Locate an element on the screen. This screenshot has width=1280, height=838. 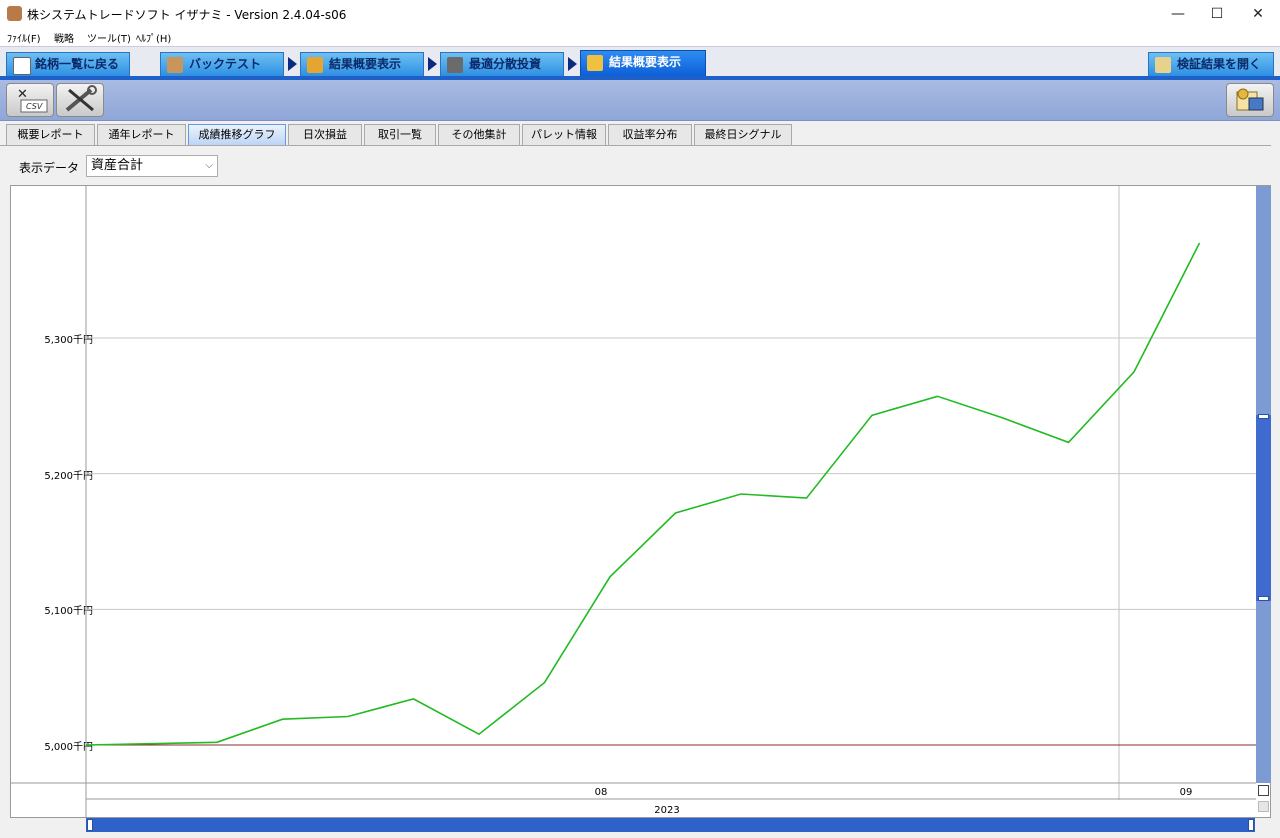
tab-final-day-signal: 最終日シグナル is located at coordinates (743, 134).